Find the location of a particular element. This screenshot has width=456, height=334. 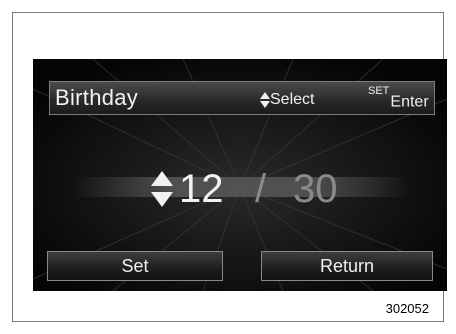

set-button: Set is located at coordinates (135, 266).